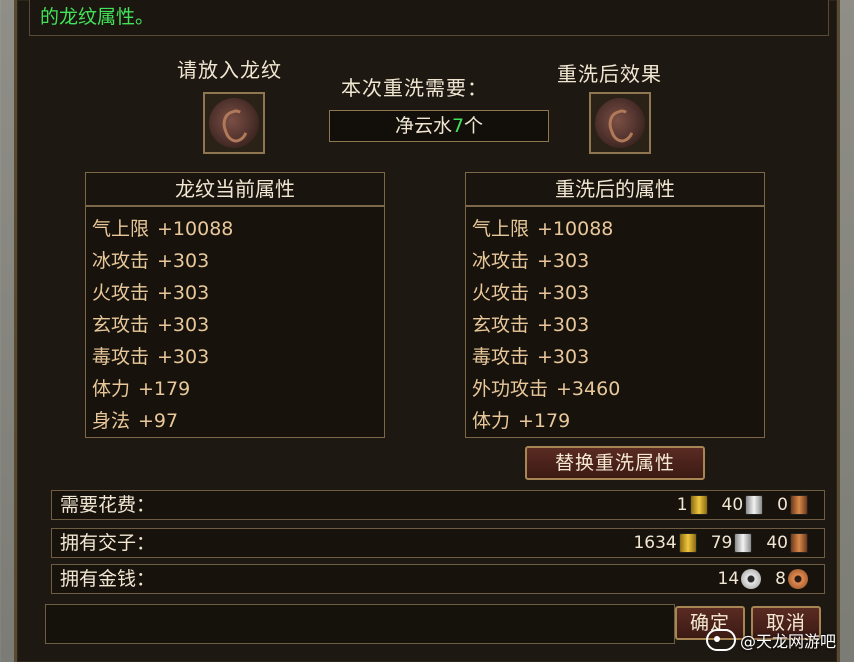  I want to click on result-preview-slot, so click(620, 123).